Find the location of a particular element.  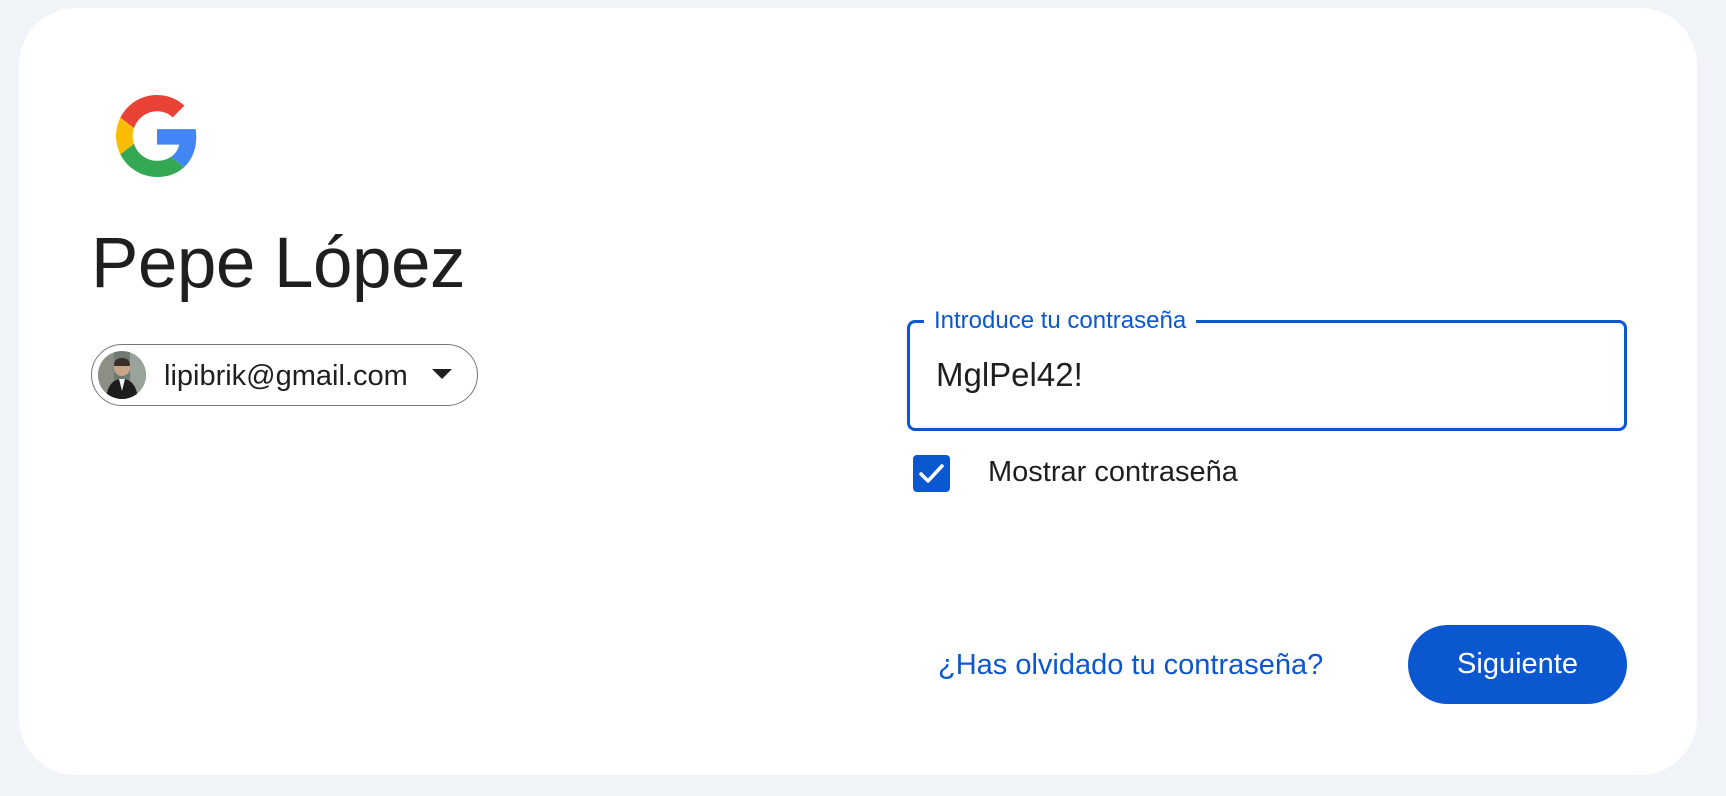

checkmark-icon is located at coordinates (931, 473).